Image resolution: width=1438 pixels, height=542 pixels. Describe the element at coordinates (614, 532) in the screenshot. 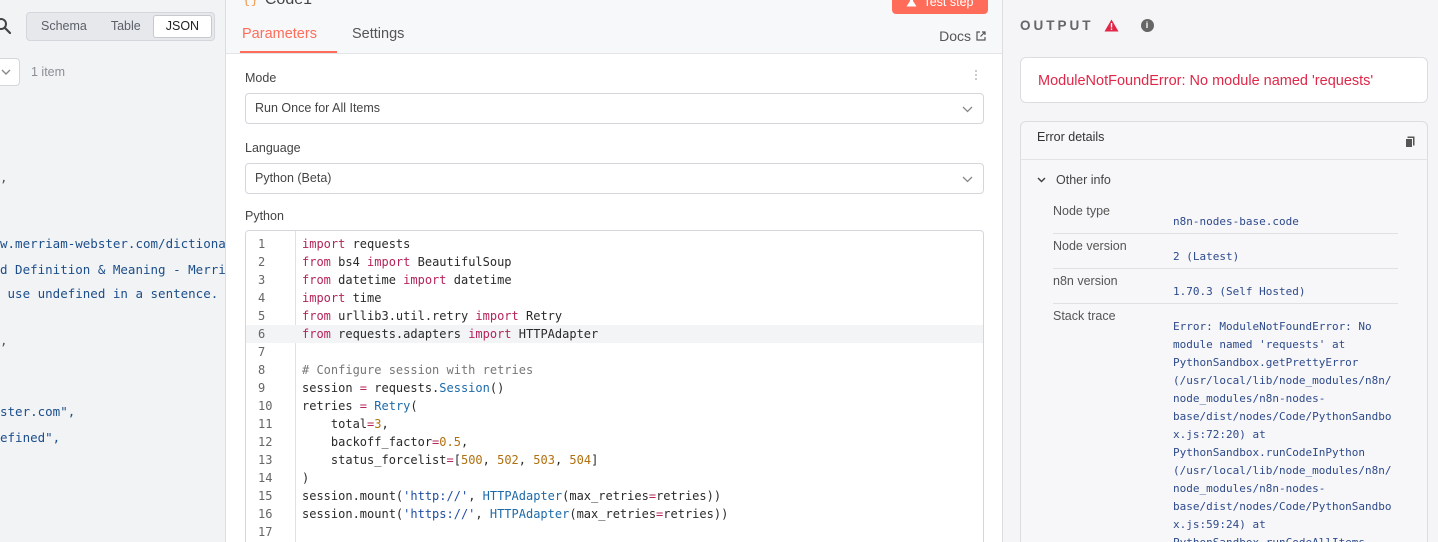

I see `code-line: 17` at that location.